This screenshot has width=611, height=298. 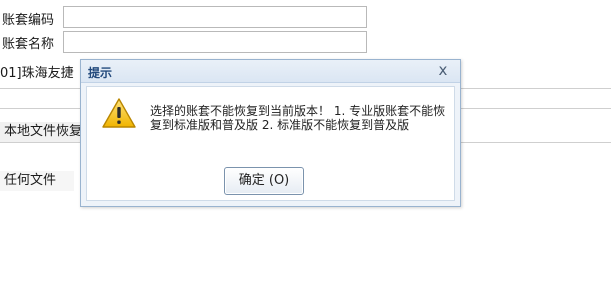 I want to click on warning-icon, so click(x=119, y=113).